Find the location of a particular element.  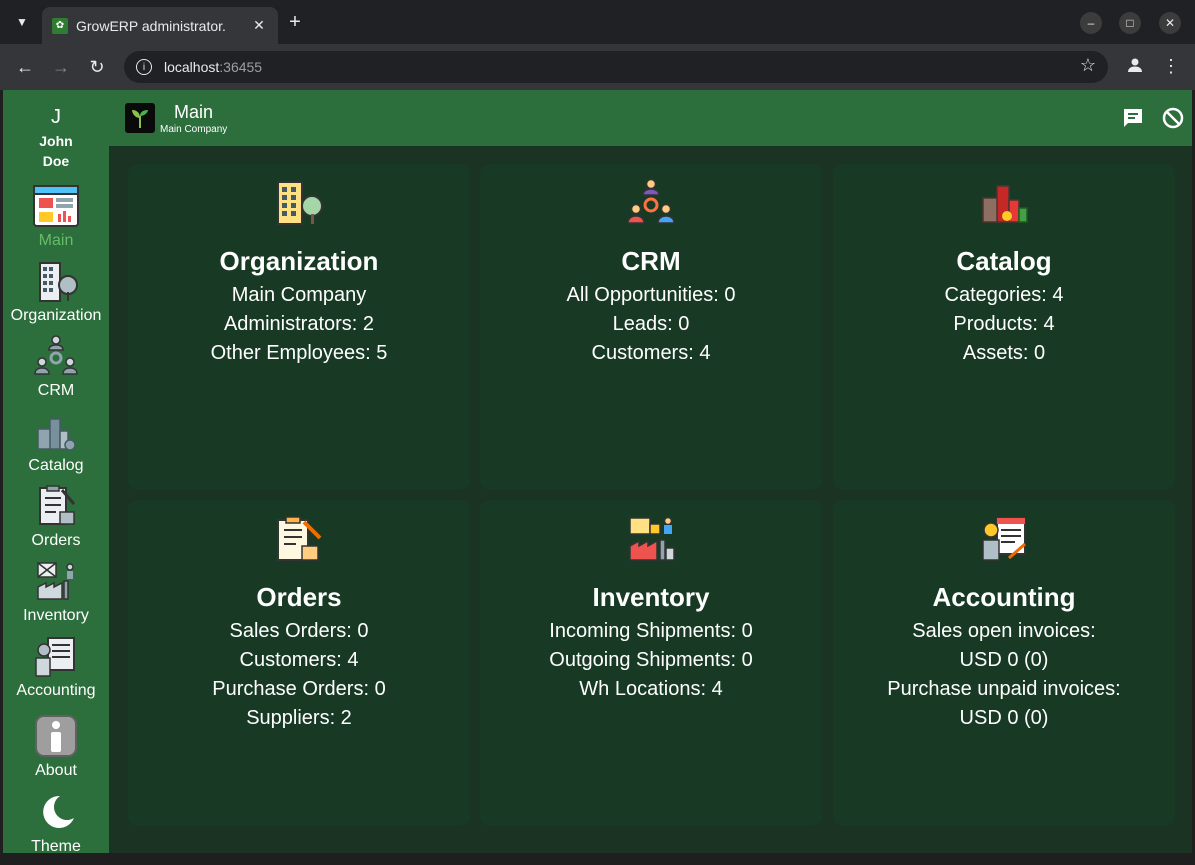

forward-icon: → is located at coordinates (61, 67).